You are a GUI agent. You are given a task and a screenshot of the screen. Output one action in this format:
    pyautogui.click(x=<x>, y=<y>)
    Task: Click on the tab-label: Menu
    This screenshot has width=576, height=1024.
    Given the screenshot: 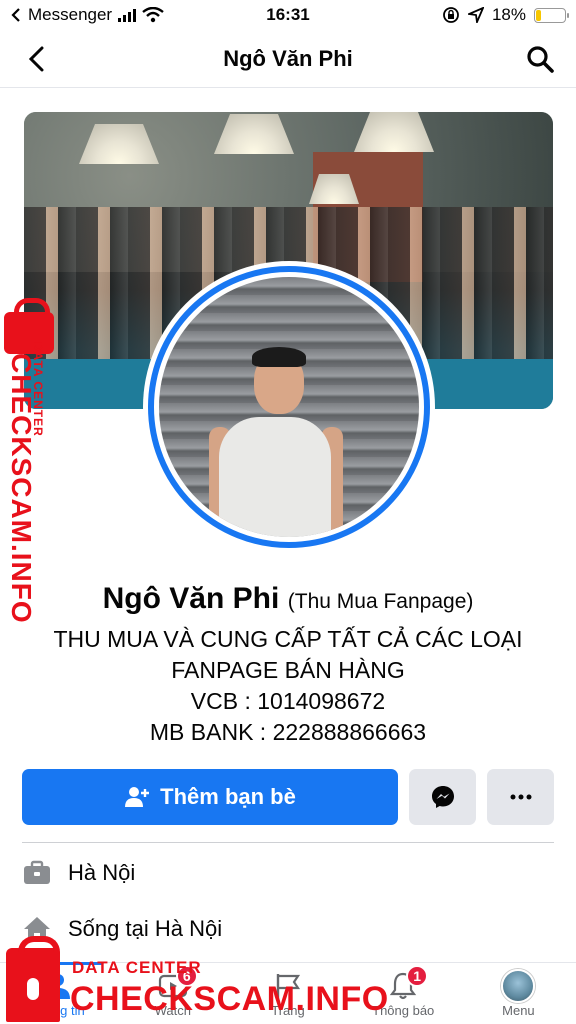 What is the action you would take?
    pyautogui.click(x=518, y=1010)
    